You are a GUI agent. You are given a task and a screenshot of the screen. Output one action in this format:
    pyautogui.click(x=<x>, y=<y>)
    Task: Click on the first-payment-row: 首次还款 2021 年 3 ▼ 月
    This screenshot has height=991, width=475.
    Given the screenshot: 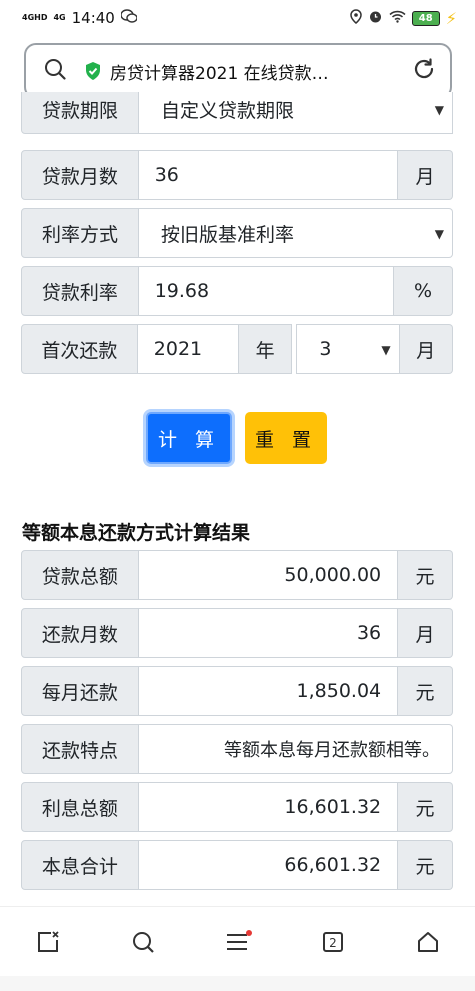 What is the action you would take?
    pyautogui.click(x=237, y=349)
    